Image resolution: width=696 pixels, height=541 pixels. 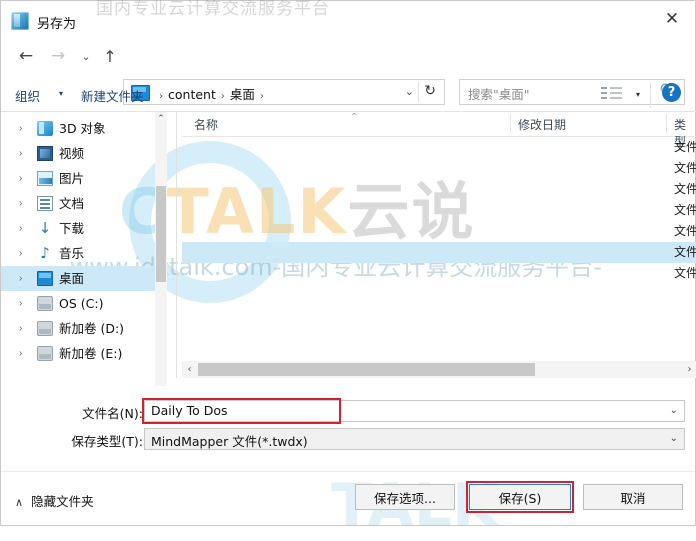 I want to click on sort-ascending-icon: ⌃, so click(x=354, y=117).